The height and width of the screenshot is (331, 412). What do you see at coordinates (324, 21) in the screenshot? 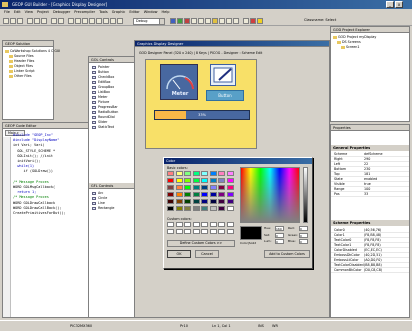
I see `classname-selector: Classname: Select` at bounding box center [324, 21].